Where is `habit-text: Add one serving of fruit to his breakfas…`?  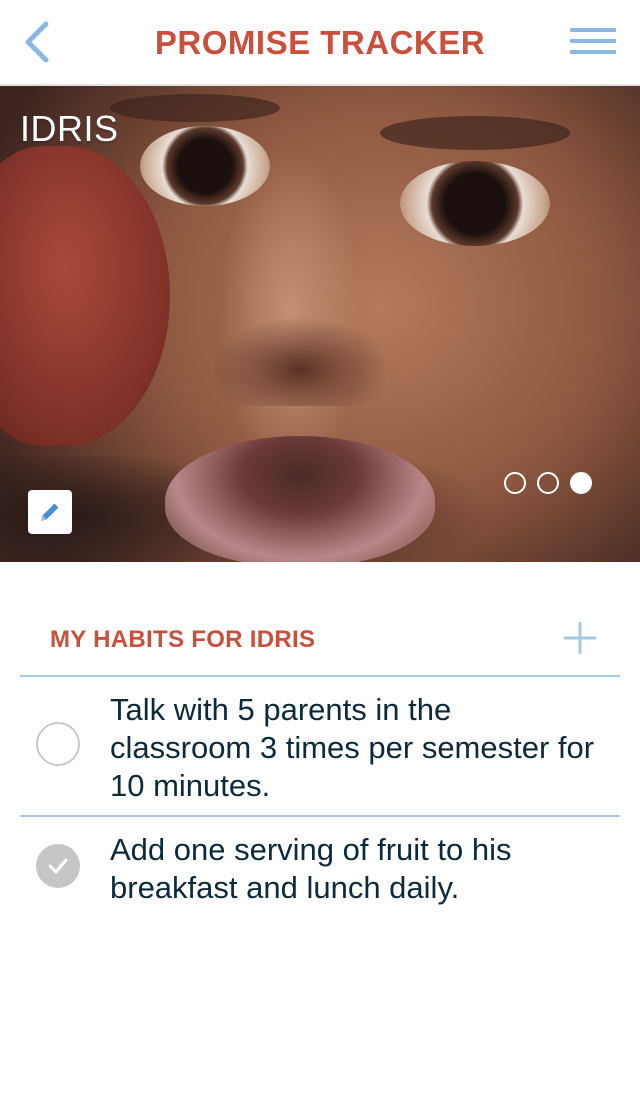 habit-text: Add one serving of fruit to his breakfas… is located at coordinates (311, 868).